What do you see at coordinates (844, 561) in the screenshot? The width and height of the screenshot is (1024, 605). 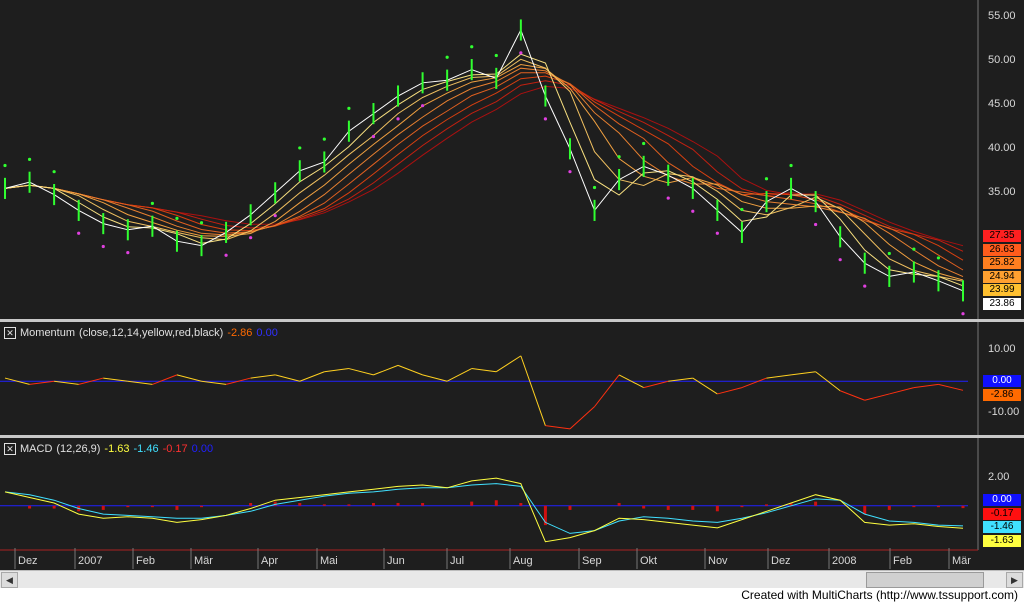 I see `x-axis-month-label: 2008` at bounding box center [844, 561].